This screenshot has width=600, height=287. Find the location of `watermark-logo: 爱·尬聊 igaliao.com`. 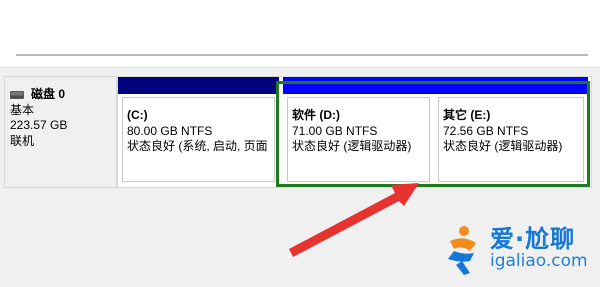

watermark-logo: 爱·尬聊 igaliao.com is located at coordinates (517, 248).